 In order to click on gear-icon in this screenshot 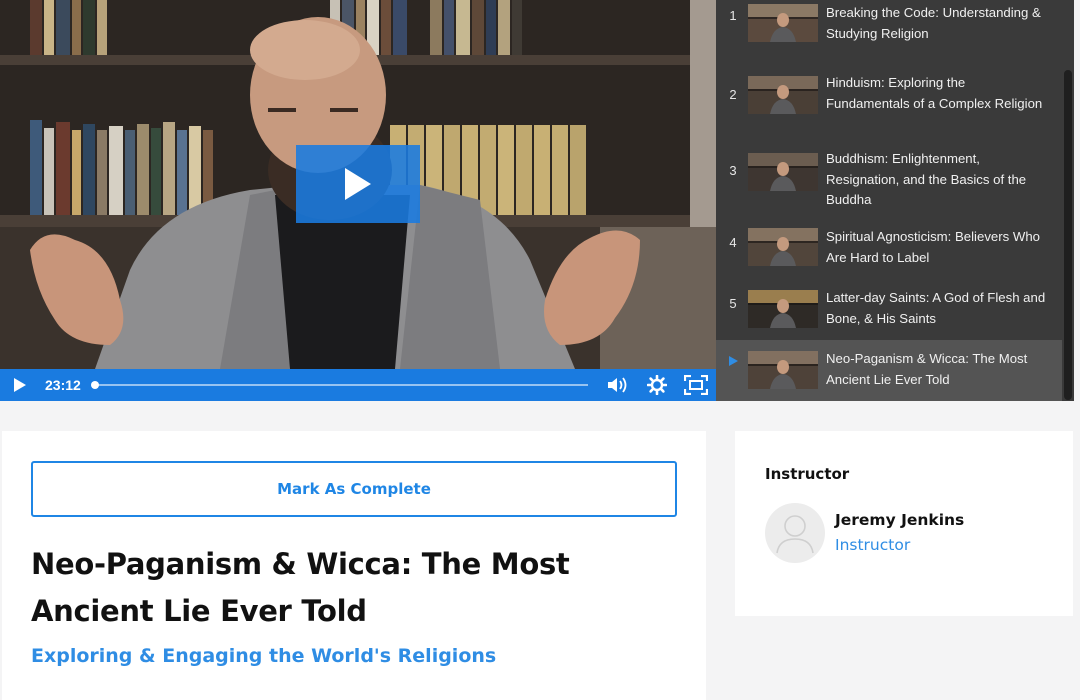, I will do `click(657, 385)`.